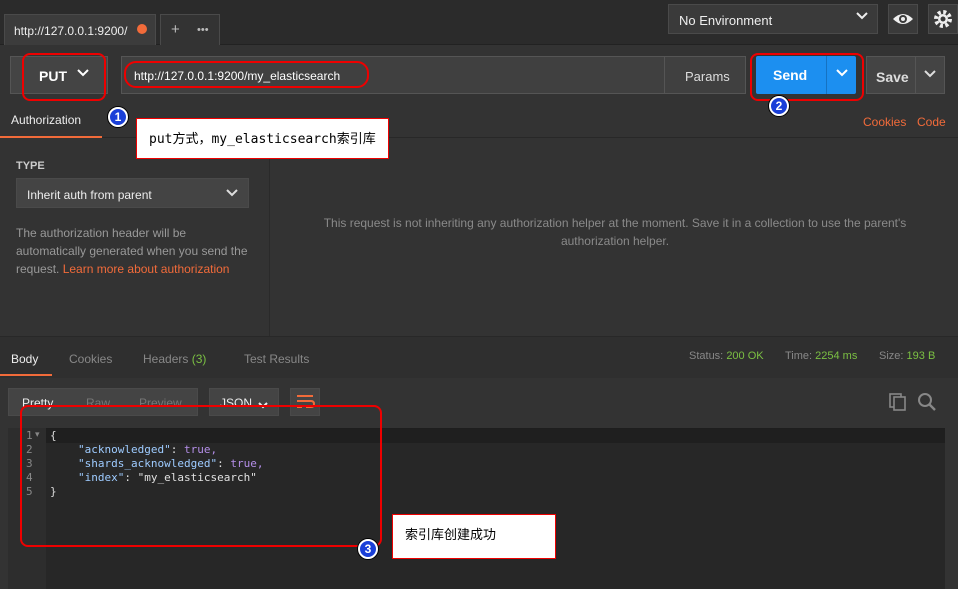  Describe the element at coordinates (276, 359) in the screenshot. I see `tab-test-results: Test Results` at that location.